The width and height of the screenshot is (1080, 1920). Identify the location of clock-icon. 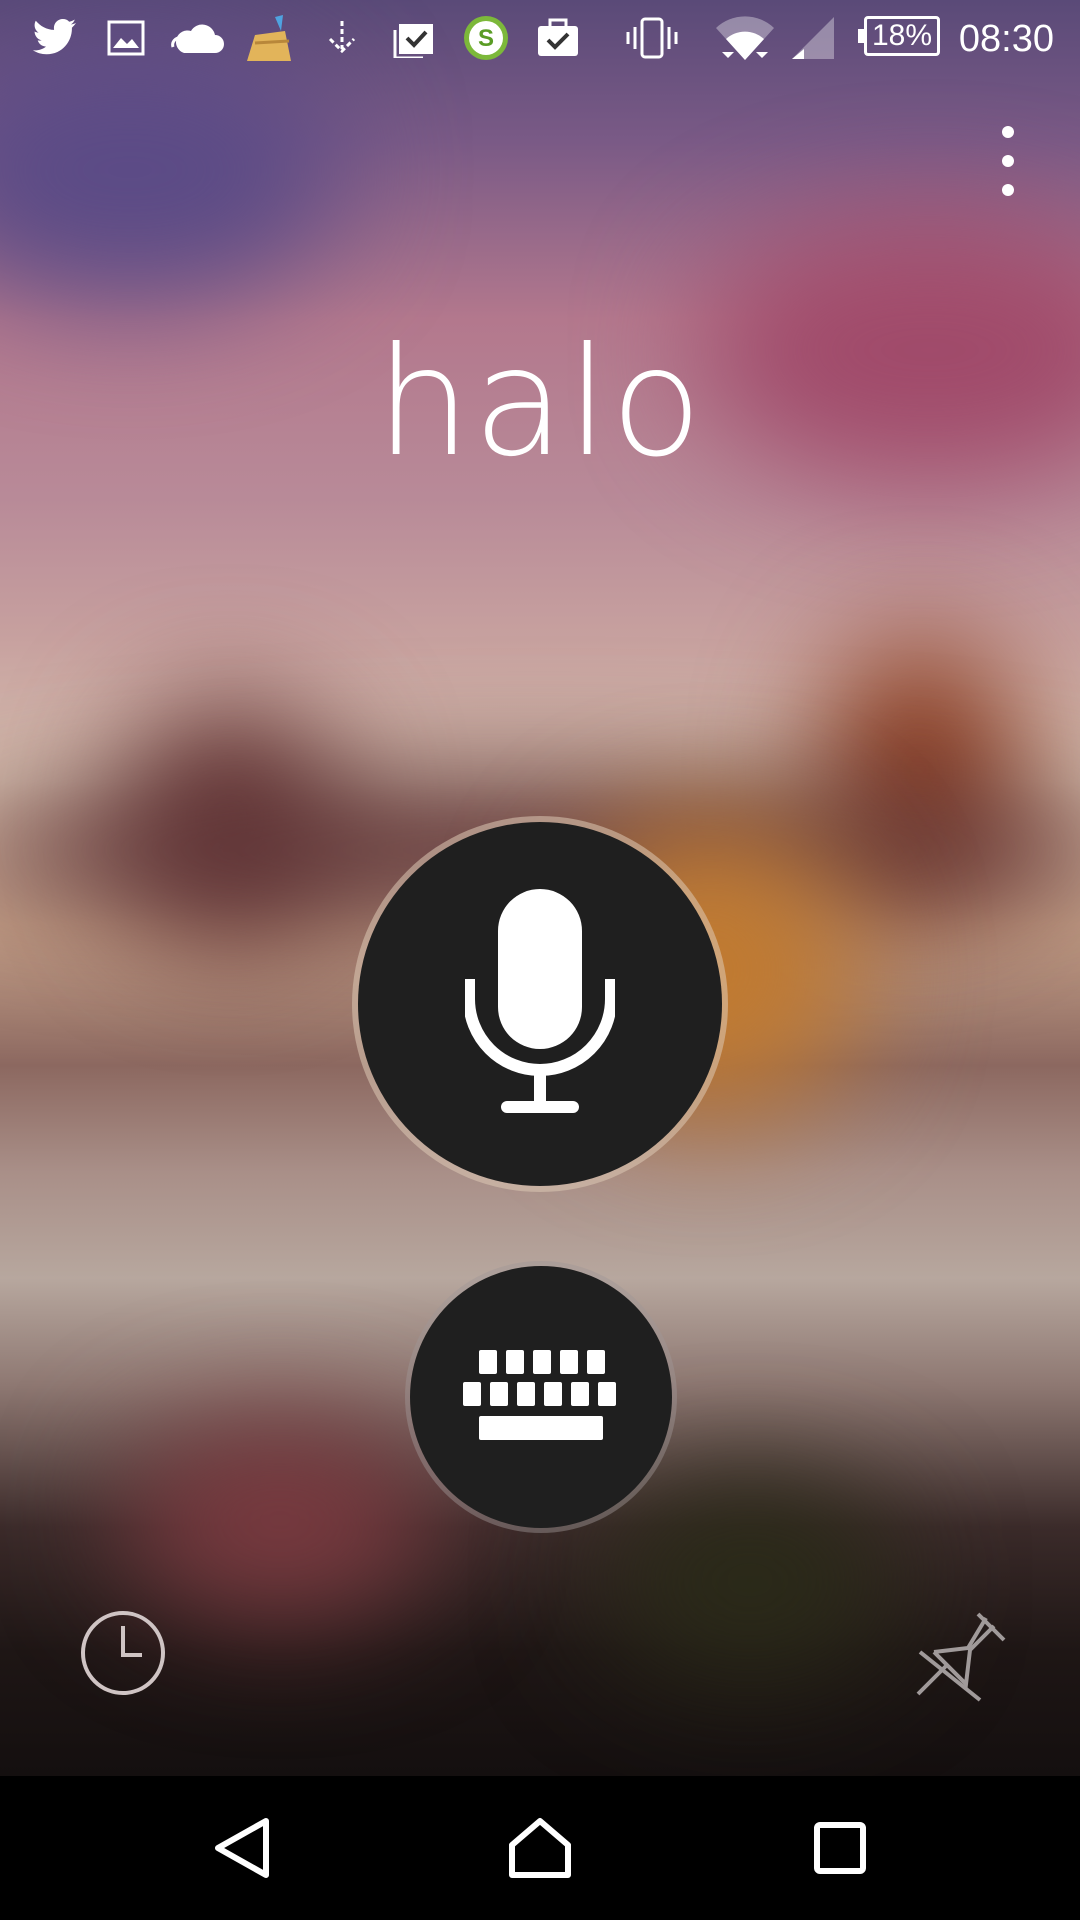
(123, 1653).